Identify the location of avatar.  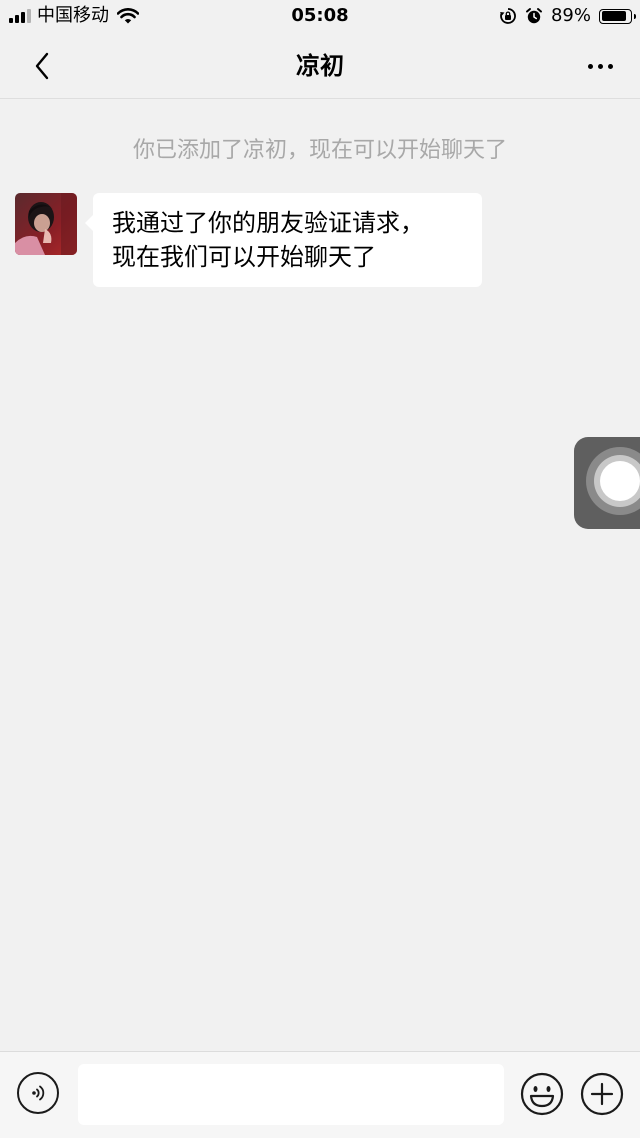
(46, 224).